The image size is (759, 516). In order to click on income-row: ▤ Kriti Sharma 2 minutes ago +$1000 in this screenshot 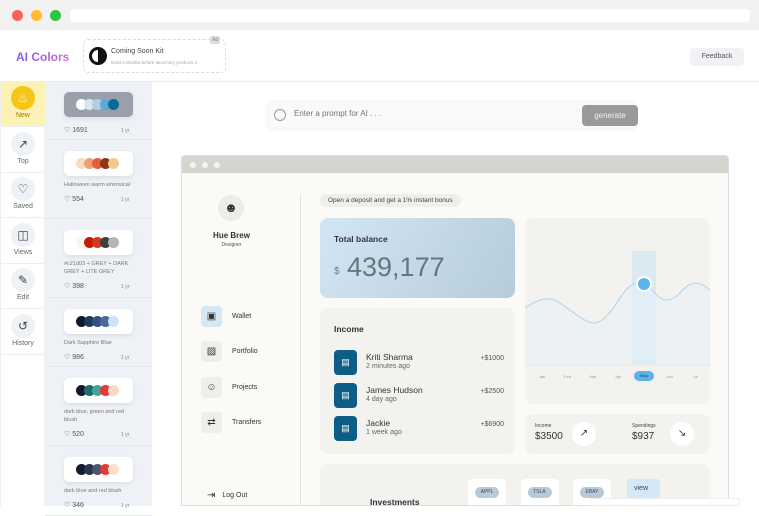, I will do `click(419, 363)`.